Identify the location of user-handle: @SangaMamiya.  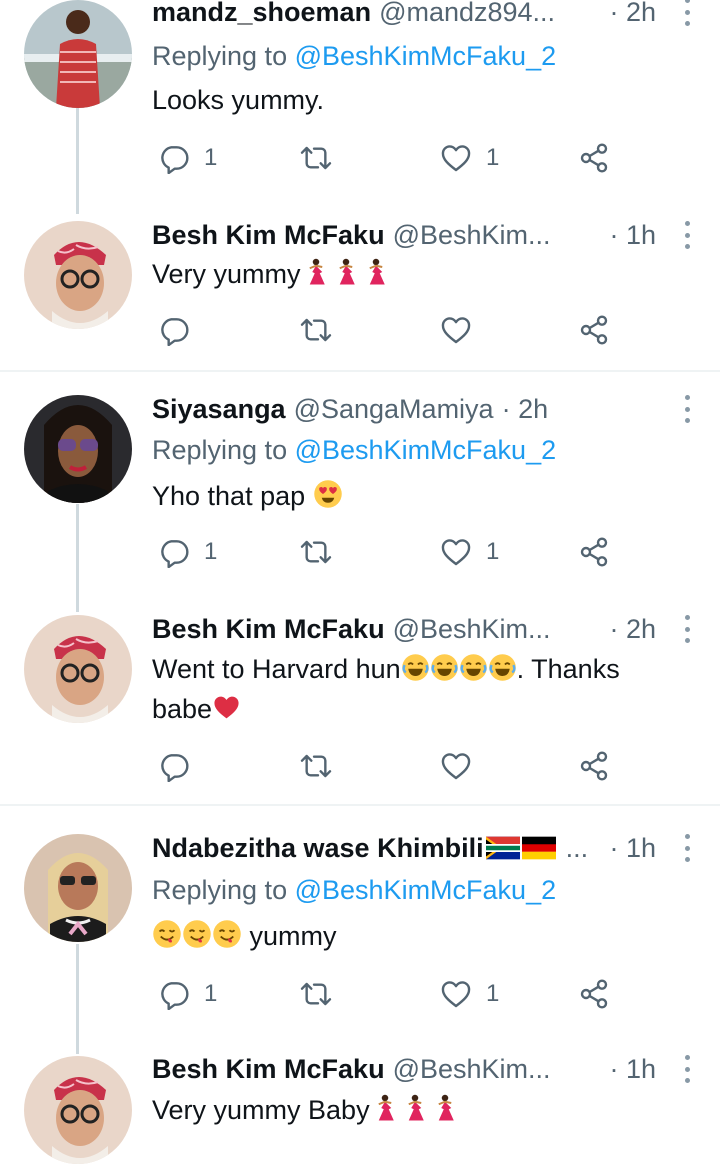
(394, 409).